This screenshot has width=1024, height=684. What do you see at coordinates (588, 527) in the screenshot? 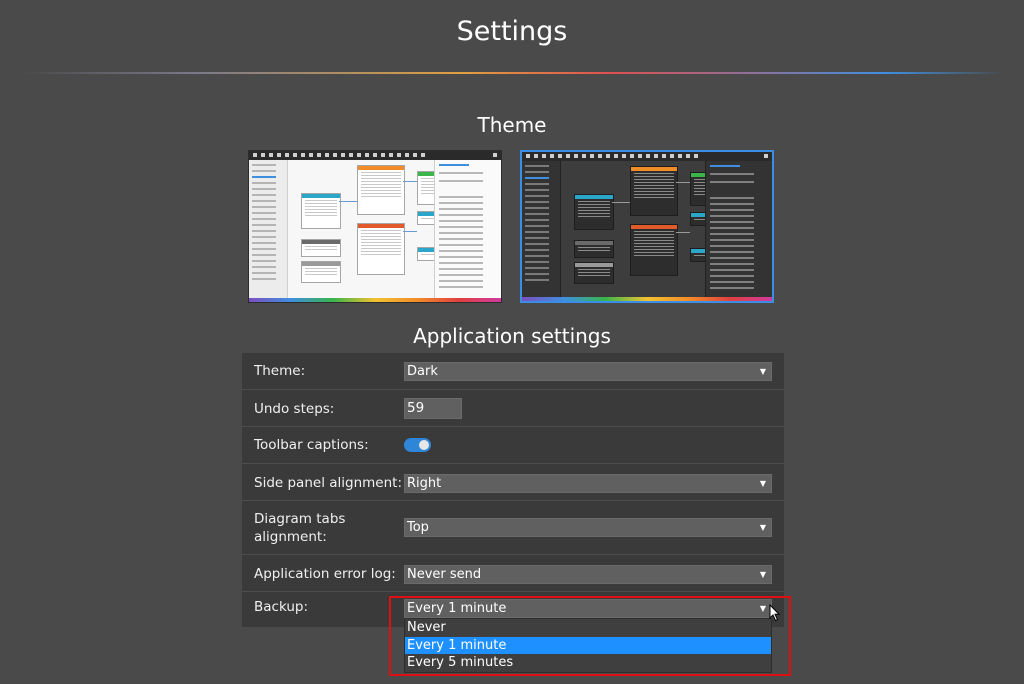
I see `diagram-tabs-select: Top ▼` at bounding box center [588, 527].